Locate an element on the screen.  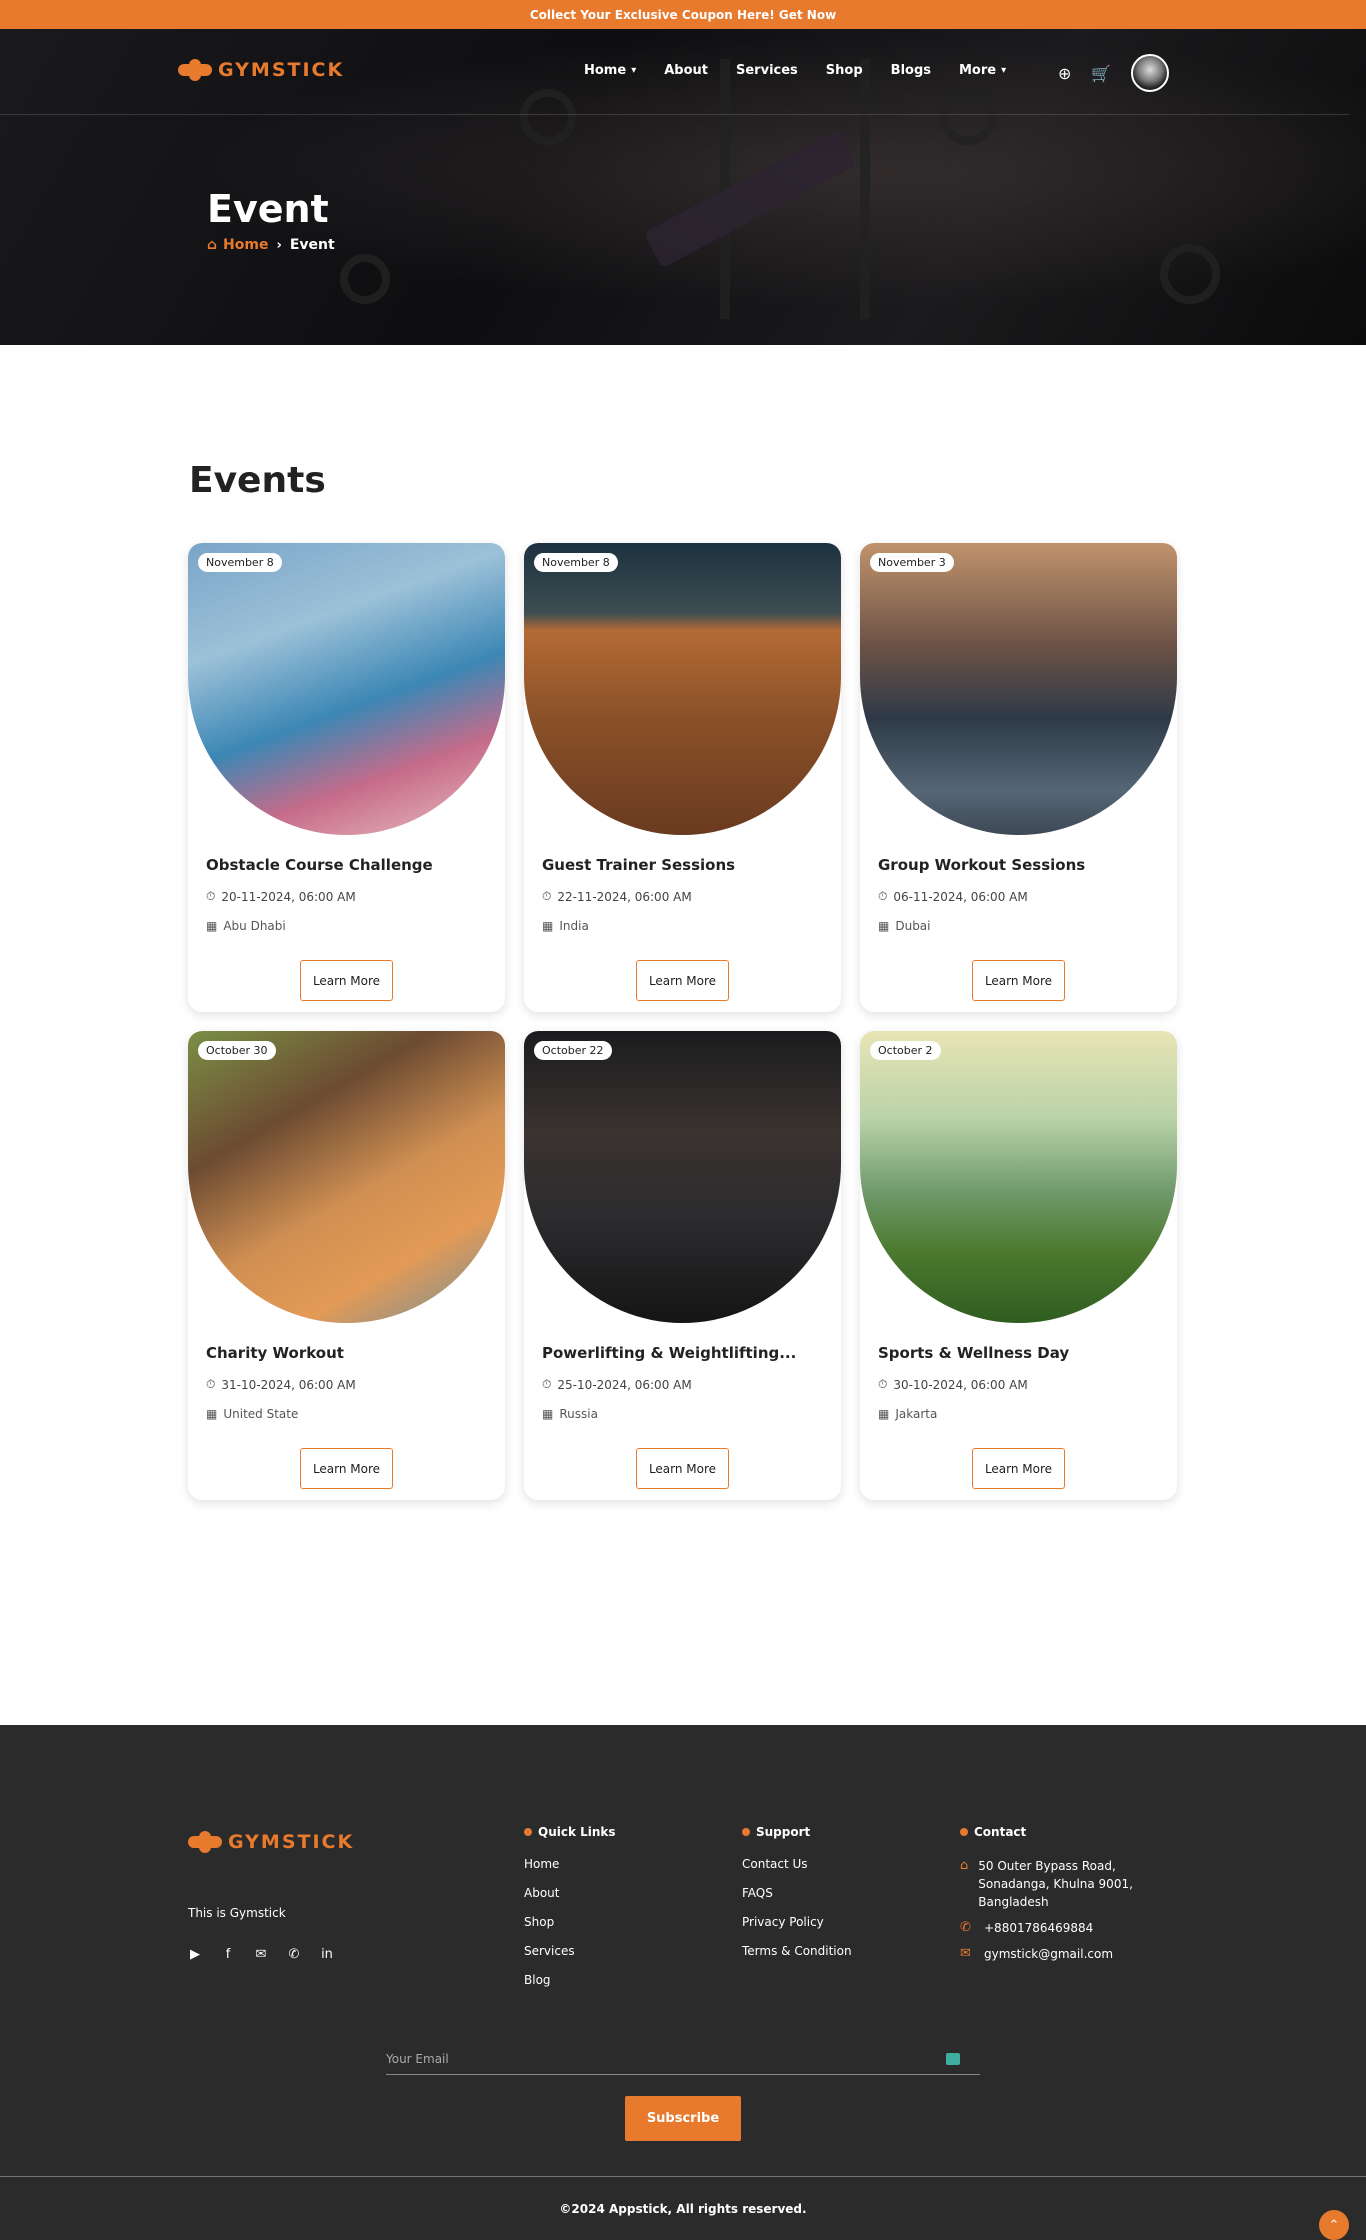
breadcrumb-current: Event is located at coordinates (312, 245).